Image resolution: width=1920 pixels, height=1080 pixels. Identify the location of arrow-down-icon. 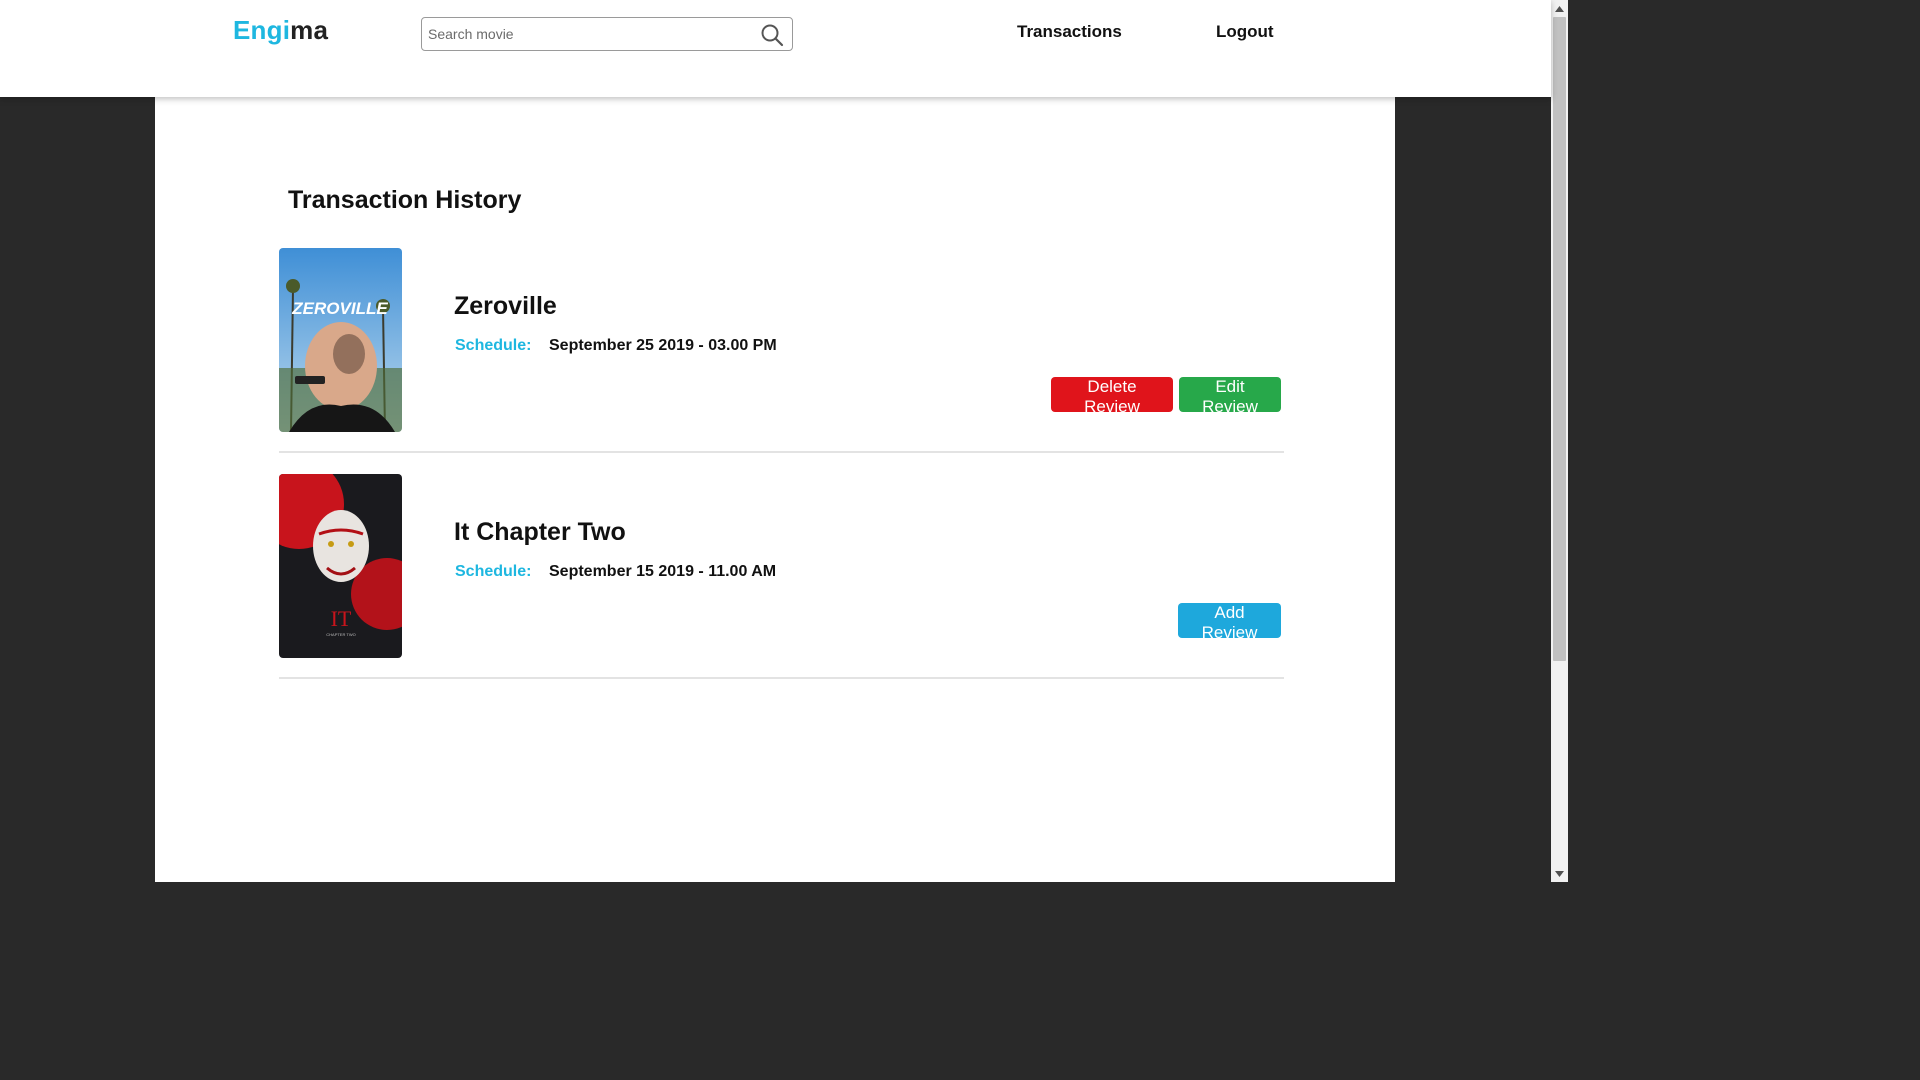
(1559, 873).